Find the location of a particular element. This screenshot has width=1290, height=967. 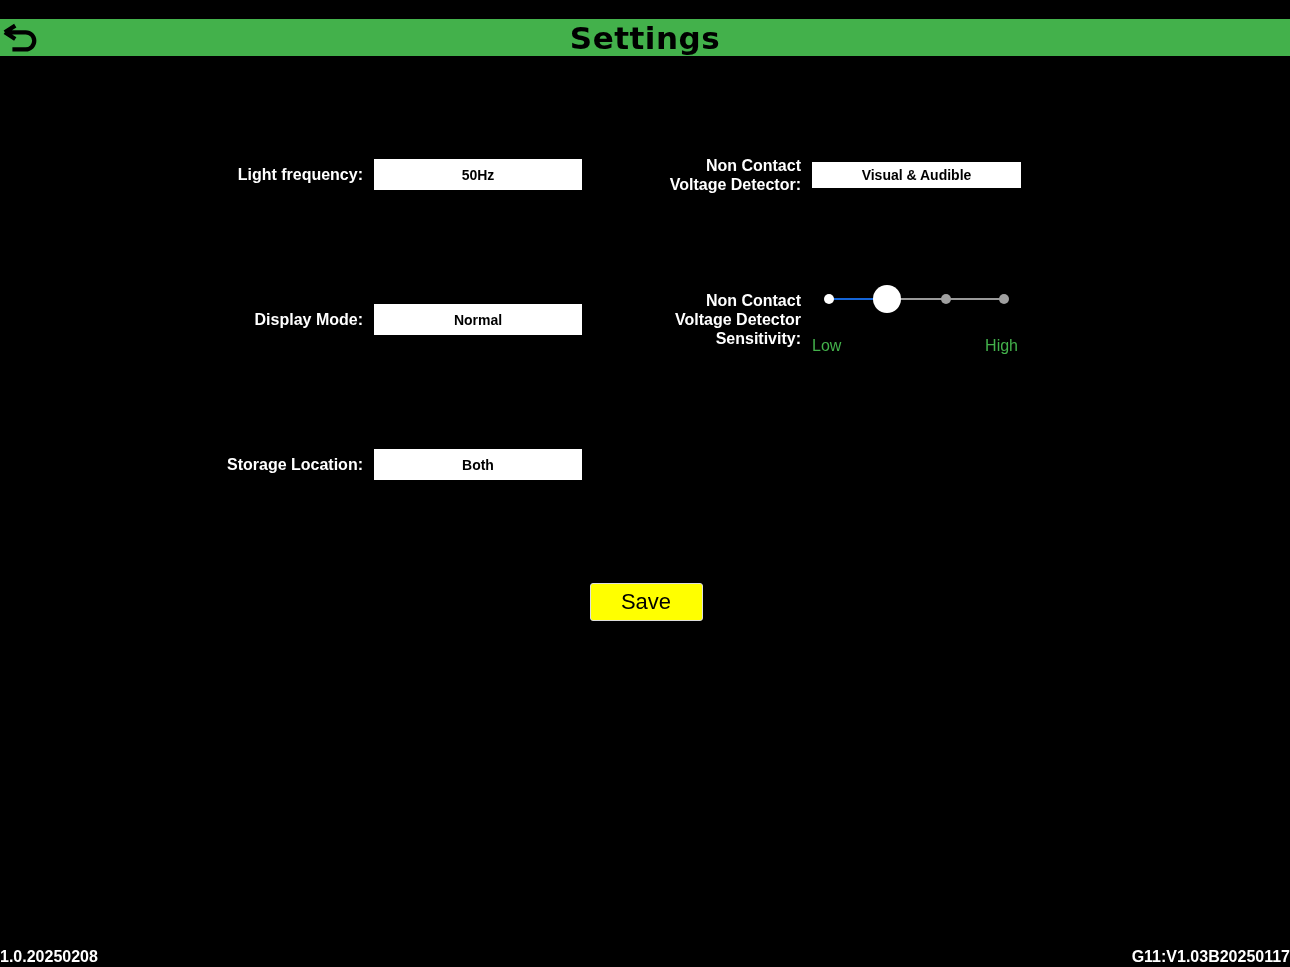

high-label: High is located at coordinates (1001, 345).